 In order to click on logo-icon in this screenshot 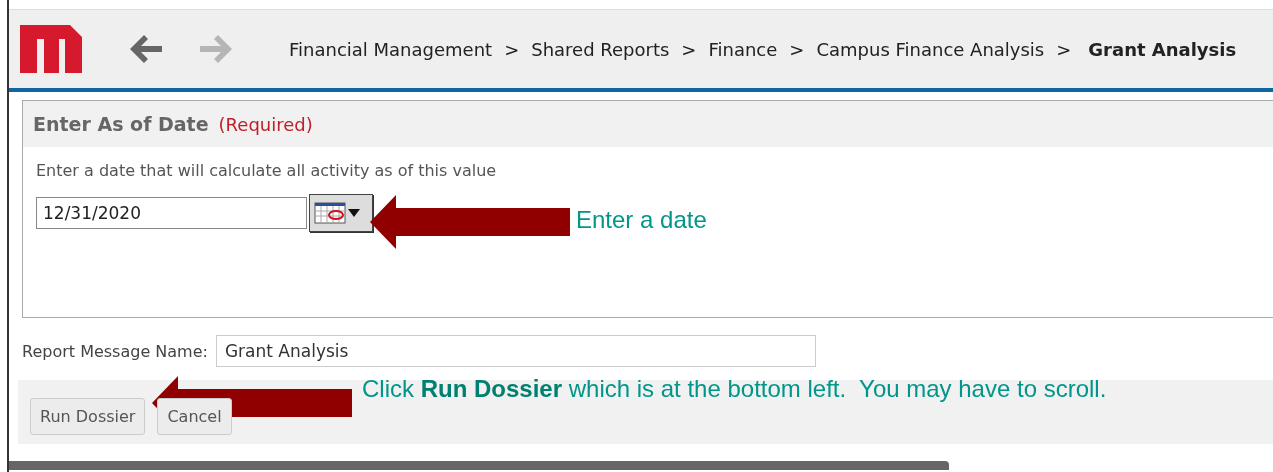, I will do `click(51, 49)`.